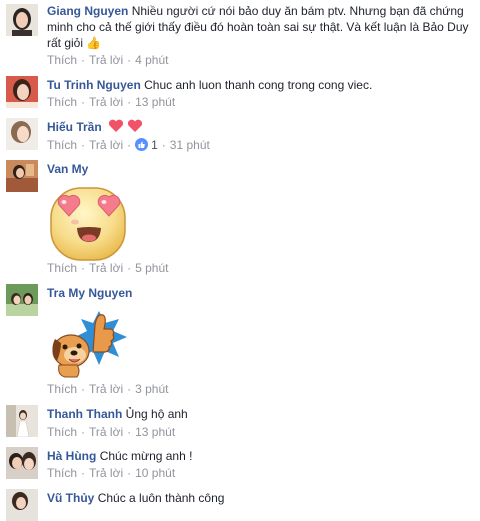  Describe the element at coordinates (74, 127) in the screenshot. I see `comment-author: Hiếu Trần` at that location.